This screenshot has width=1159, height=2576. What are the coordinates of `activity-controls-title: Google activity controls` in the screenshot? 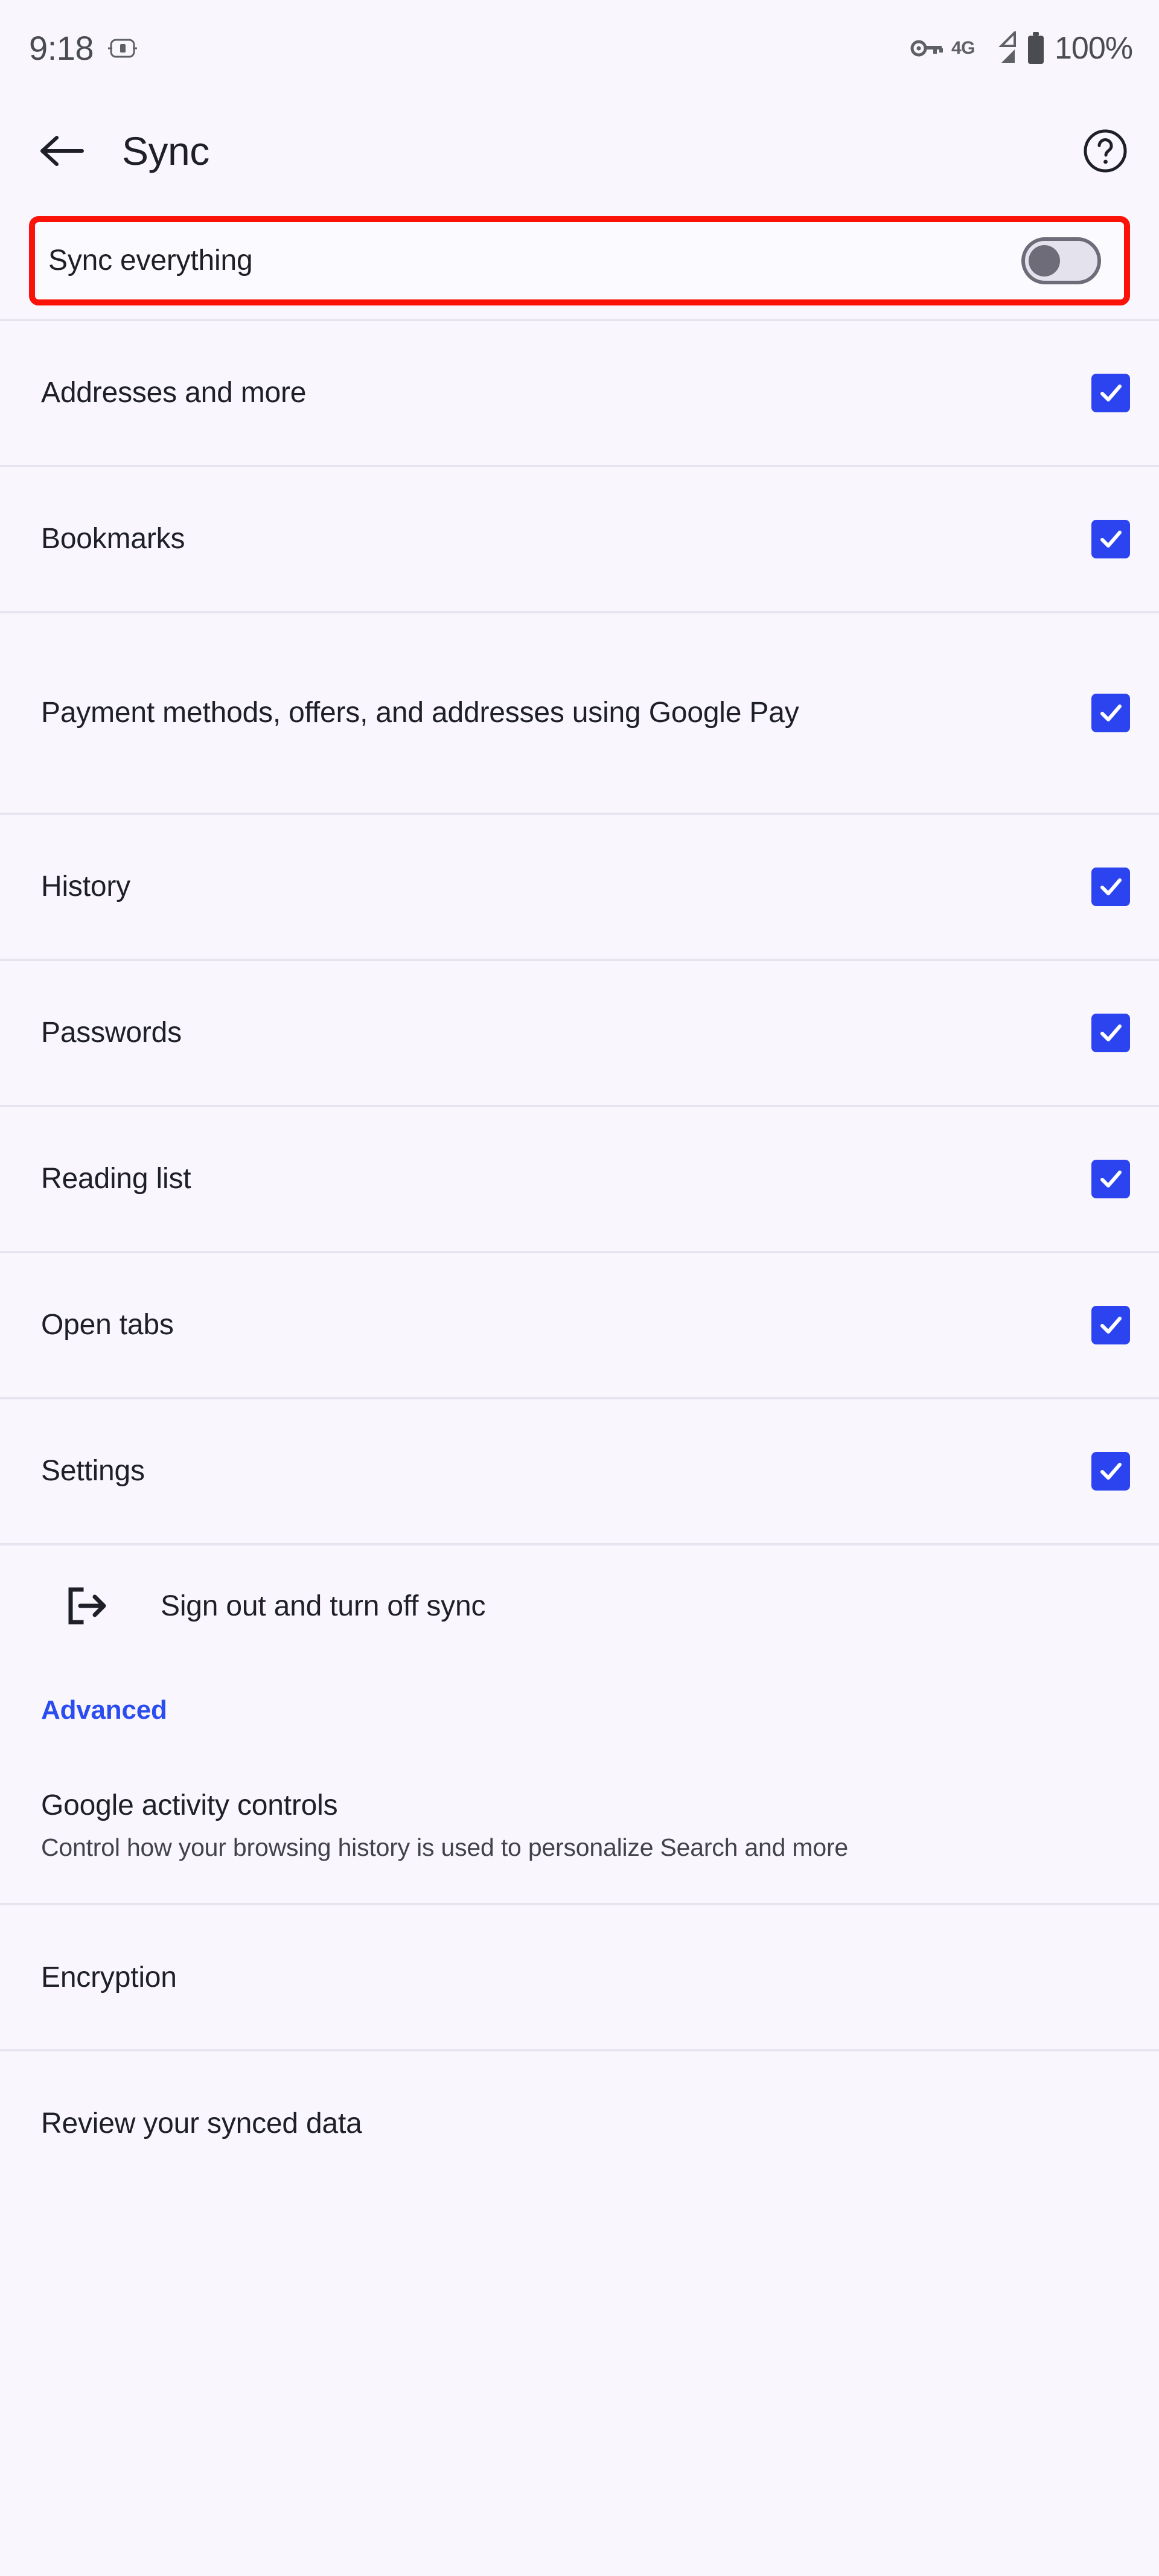 It's located at (189, 1805).